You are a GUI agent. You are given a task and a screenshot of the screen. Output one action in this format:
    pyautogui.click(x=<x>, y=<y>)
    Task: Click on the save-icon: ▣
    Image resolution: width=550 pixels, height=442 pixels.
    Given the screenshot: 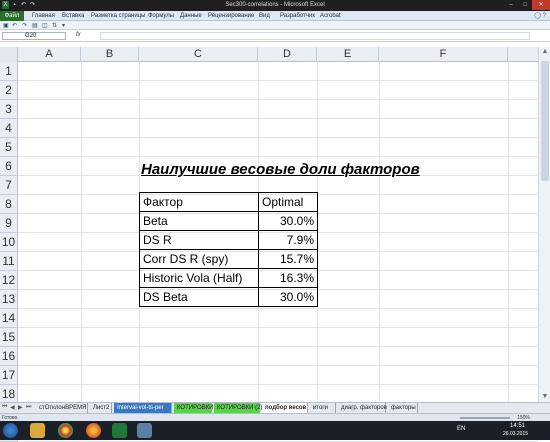 What is the action you would take?
    pyautogui.click(x=6, y=25)
    